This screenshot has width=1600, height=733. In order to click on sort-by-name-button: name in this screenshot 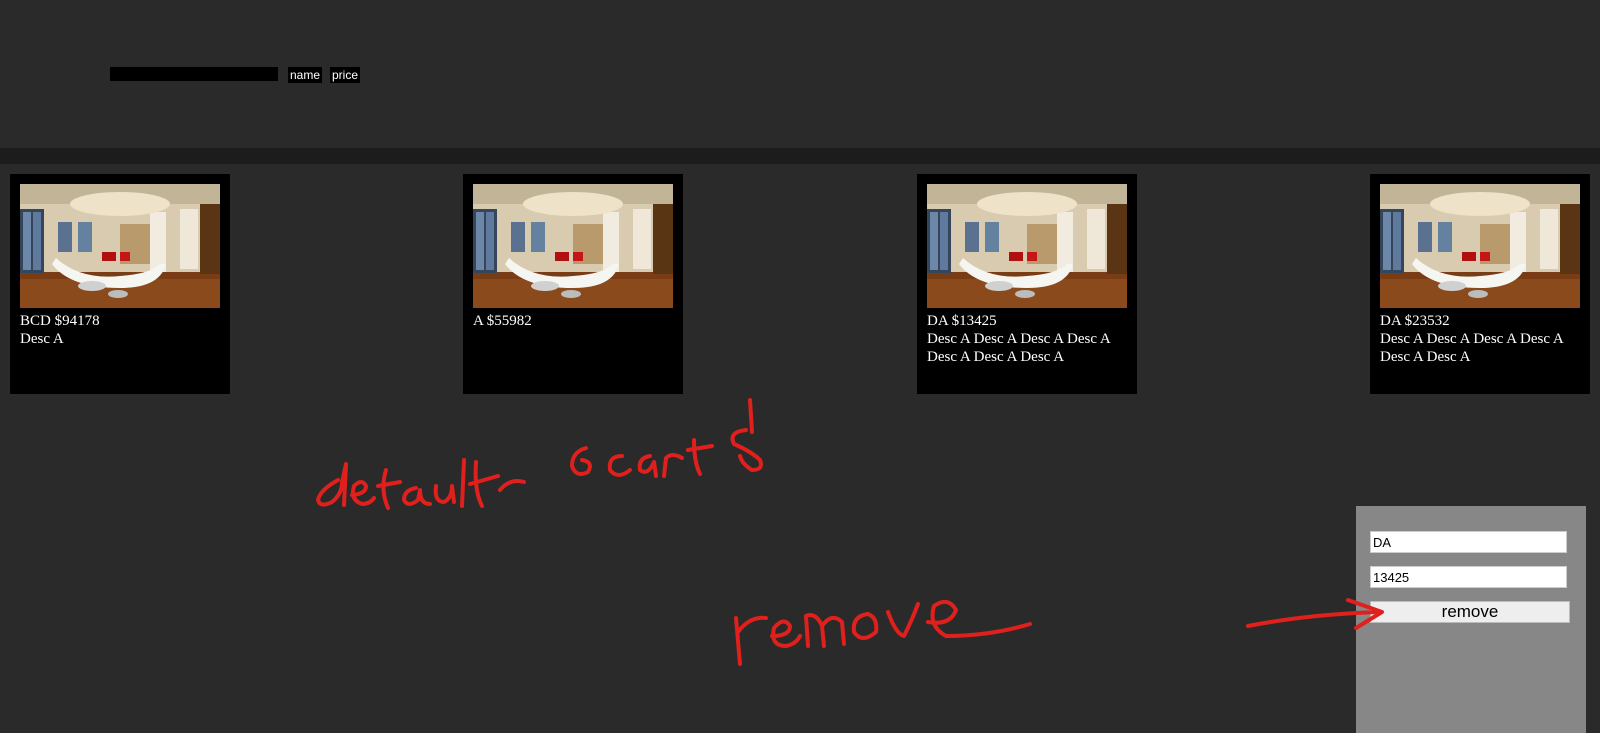, I will do `click(305, 75)`.